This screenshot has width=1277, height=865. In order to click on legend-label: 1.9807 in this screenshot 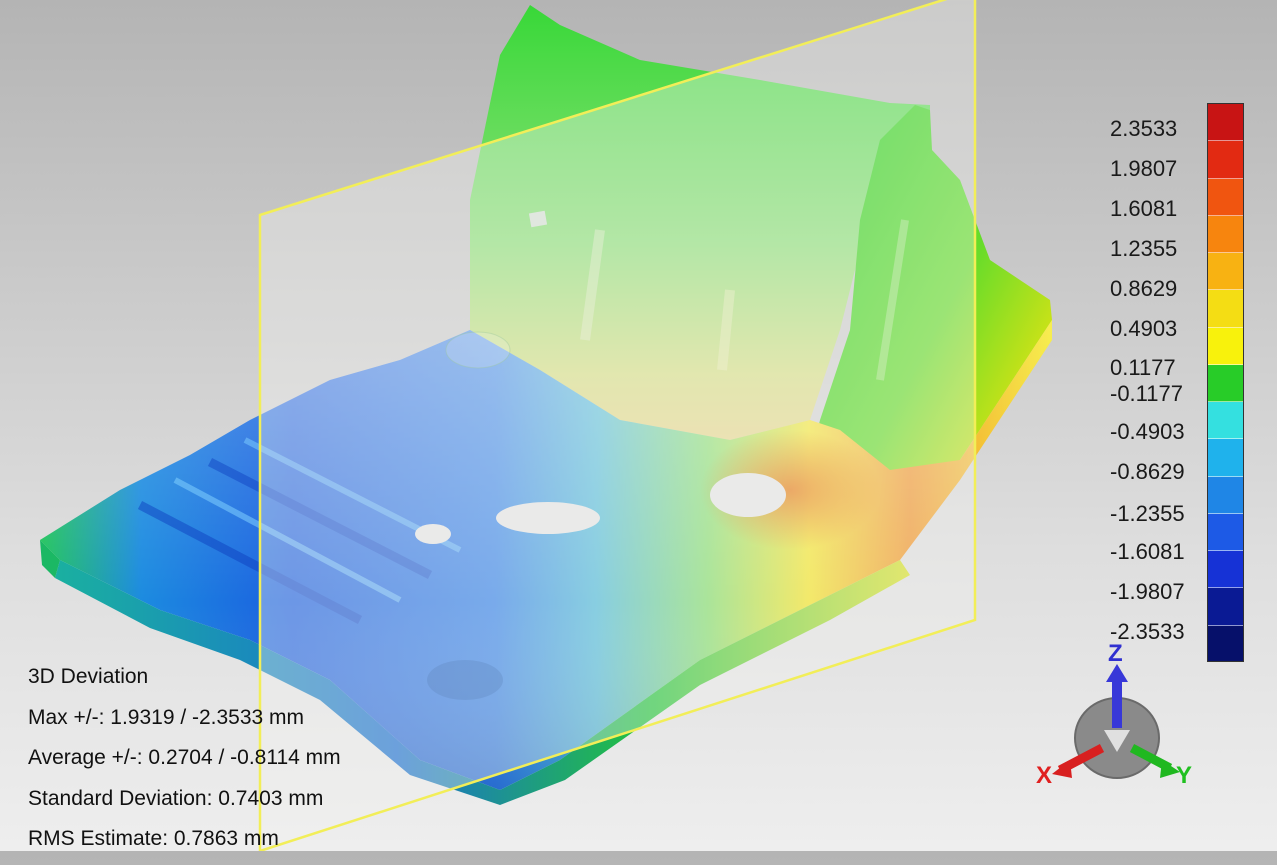, I will do `click(1144, 168)`.